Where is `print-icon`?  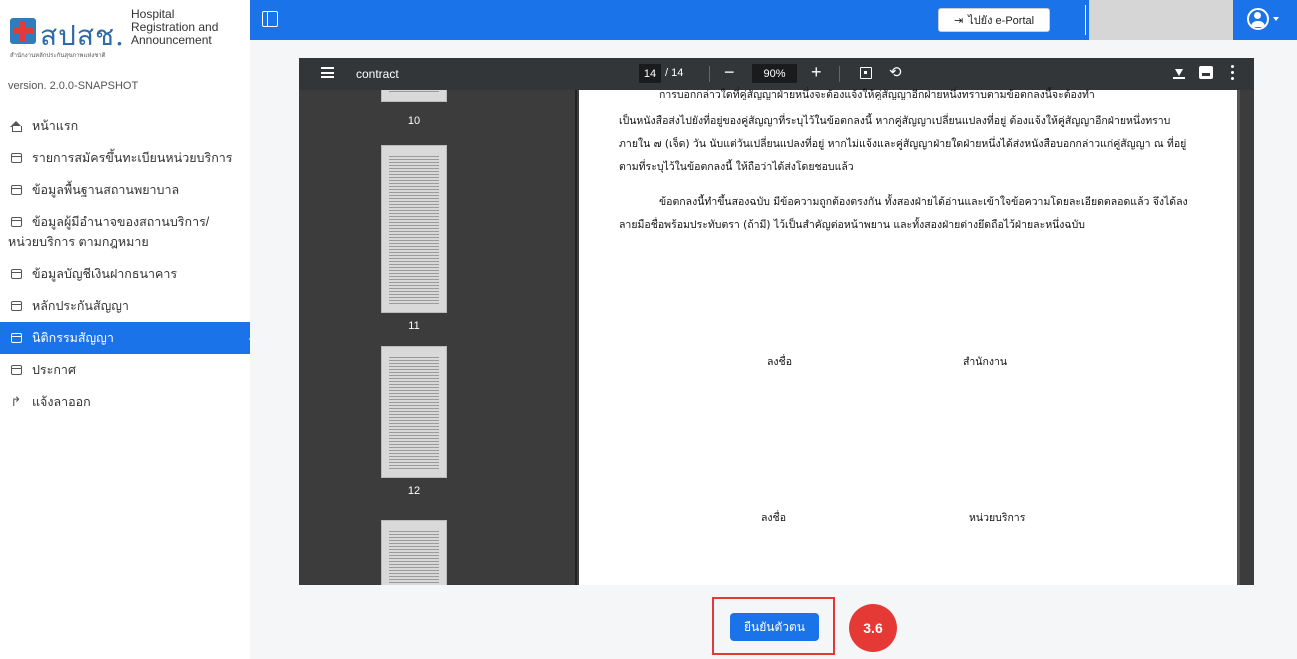 print-icon is located at coordinates (1206, 72).